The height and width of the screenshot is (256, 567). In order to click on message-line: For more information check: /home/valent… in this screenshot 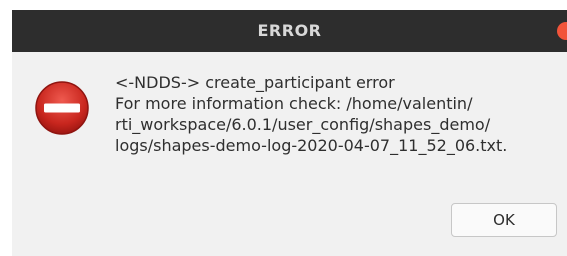, I will do `click(294, 103)`.